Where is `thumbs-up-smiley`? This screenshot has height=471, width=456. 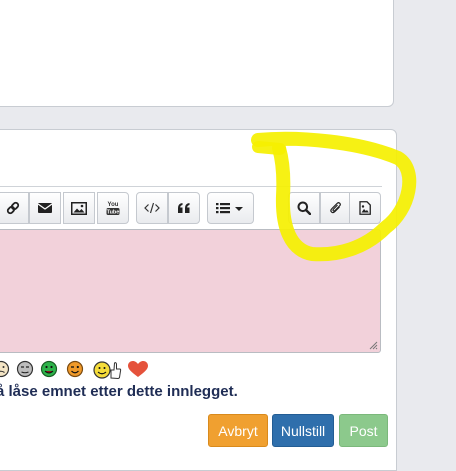
thumbs-up-smiley is located at coordinates (107, 369).